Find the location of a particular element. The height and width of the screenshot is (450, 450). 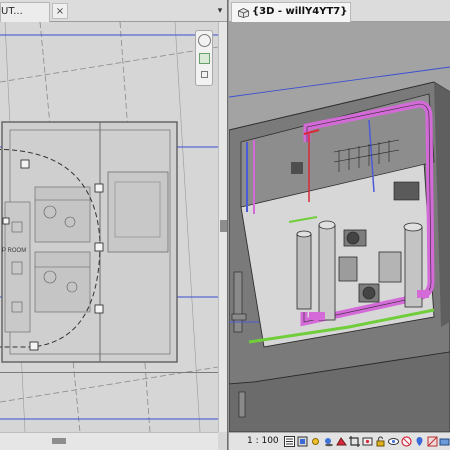

unlock-3d-icon is located at coordinates (380, 441).